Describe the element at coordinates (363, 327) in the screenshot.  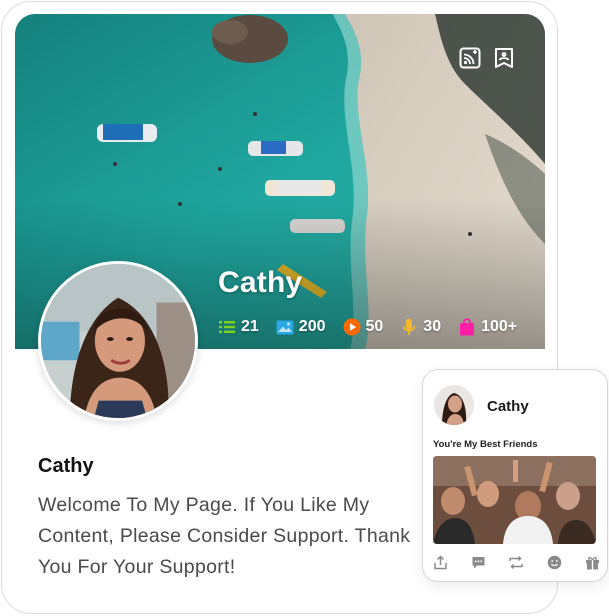
I see `stat-videos: 50` at that location.